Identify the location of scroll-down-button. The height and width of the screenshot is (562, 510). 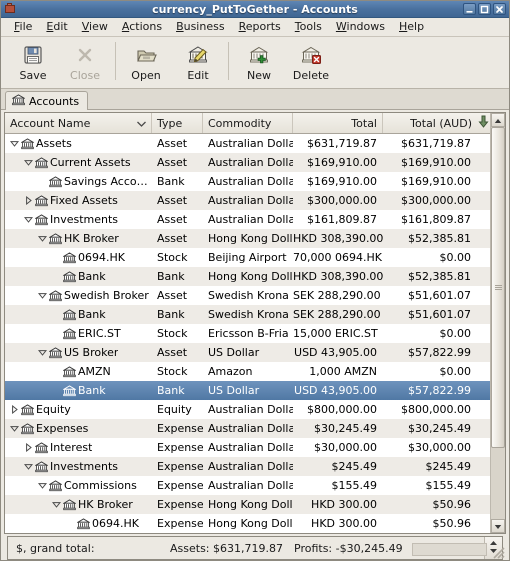
(498, 526).